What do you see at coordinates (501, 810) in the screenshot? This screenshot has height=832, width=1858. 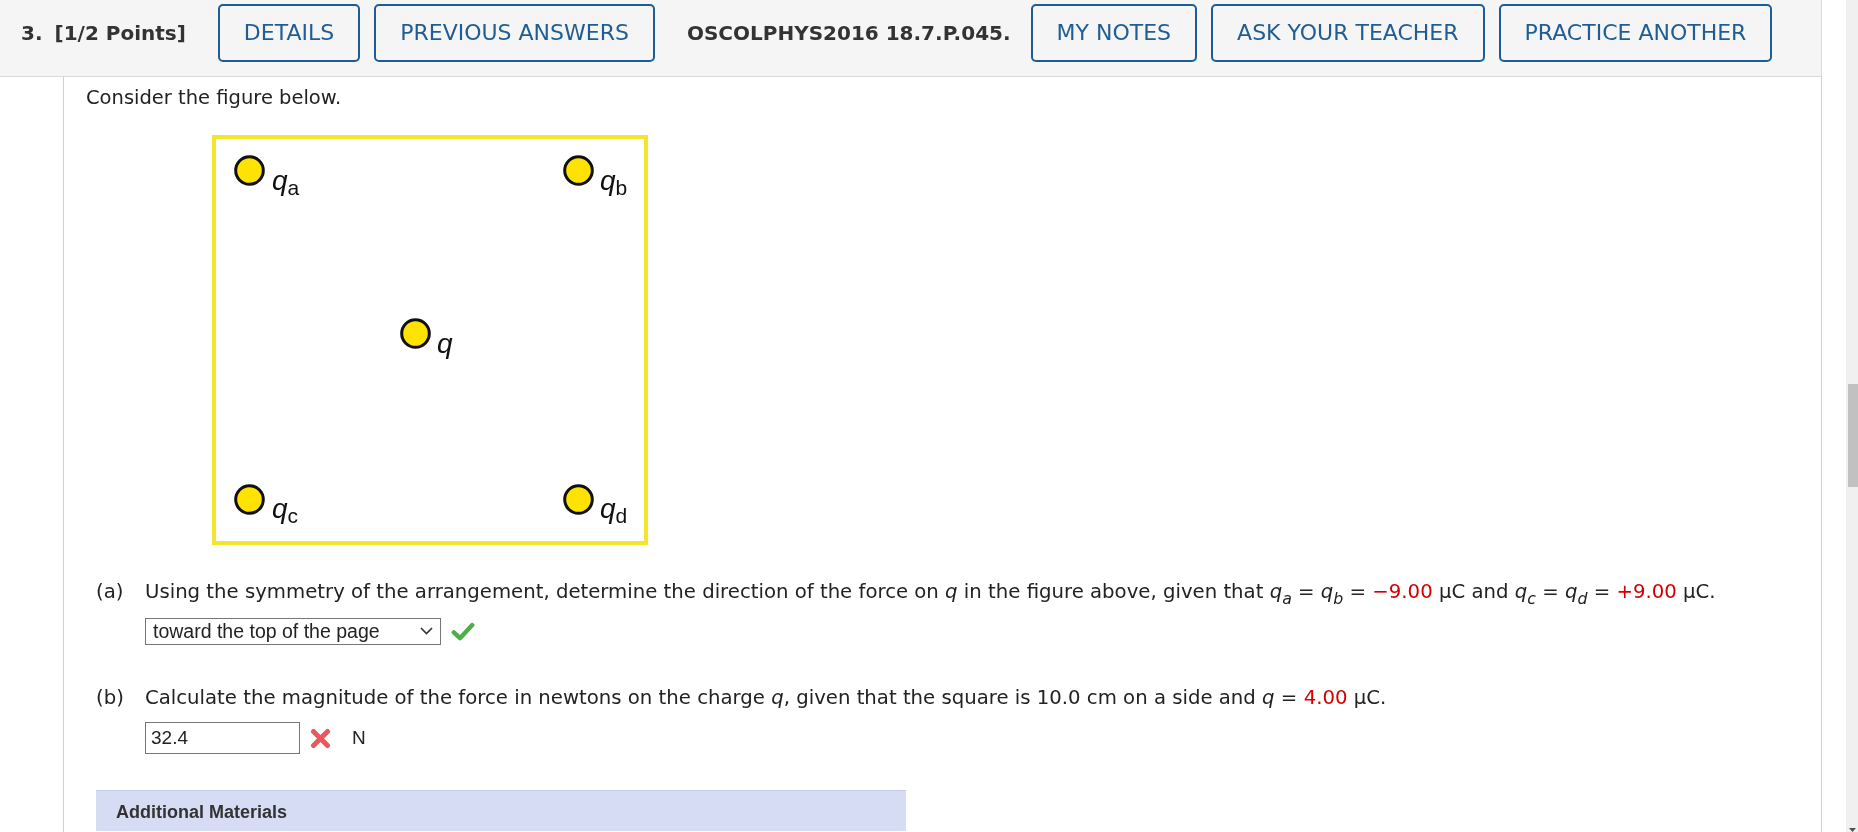 I see `additional-materials-header: Additional Materials` at bounding box center [501, 810].